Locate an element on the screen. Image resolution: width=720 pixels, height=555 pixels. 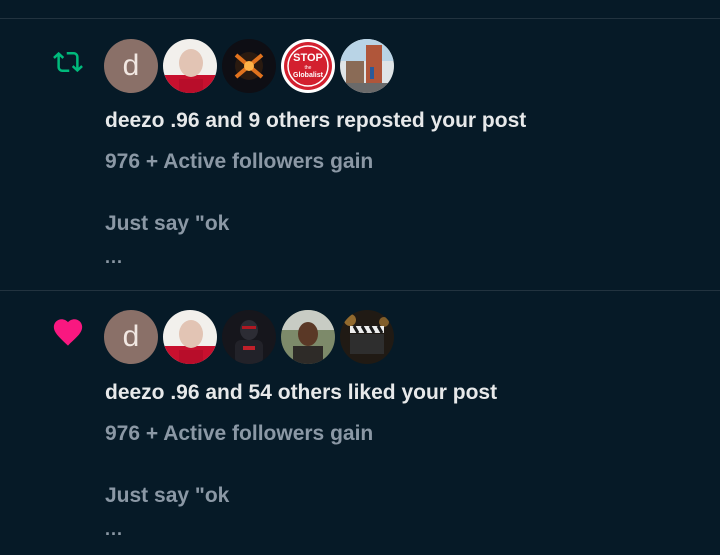
repost-icon is located at coordinates (68, 62).